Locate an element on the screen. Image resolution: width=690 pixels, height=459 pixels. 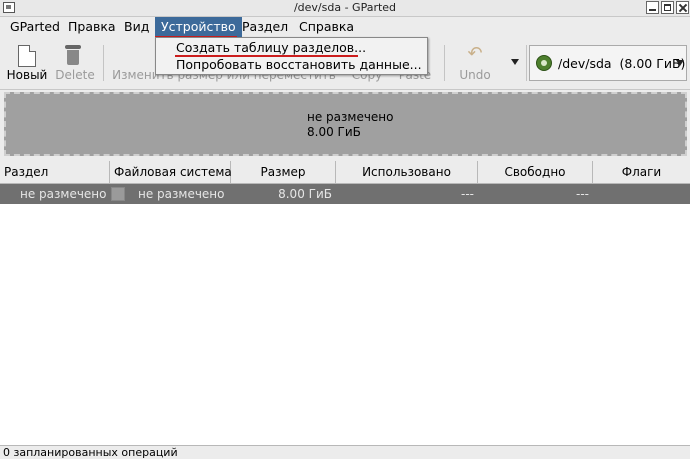
disk-map-label: не размечено is located at coordinates (350, 117).